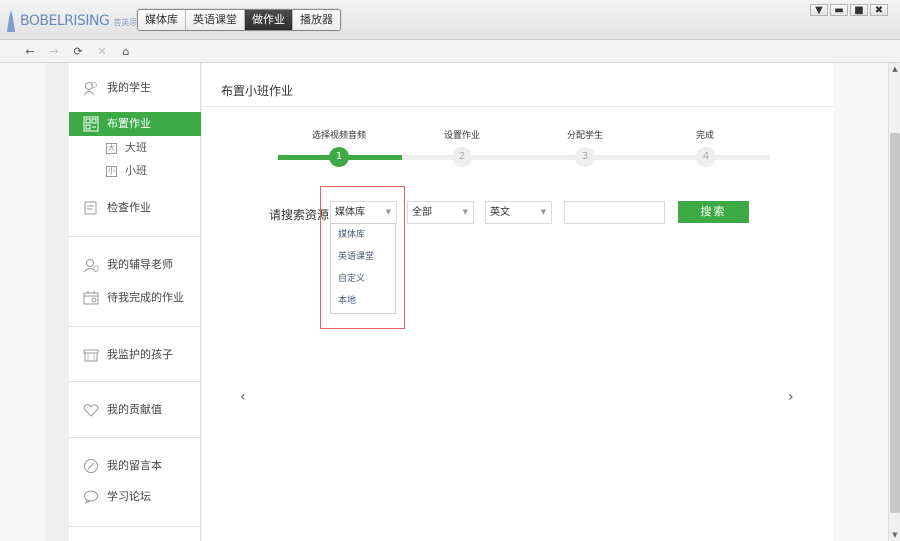  What do you see at coordinates (706, 157) in the screenshot?
I see `step-dot-4: 4` at bounding box center [706, 157].